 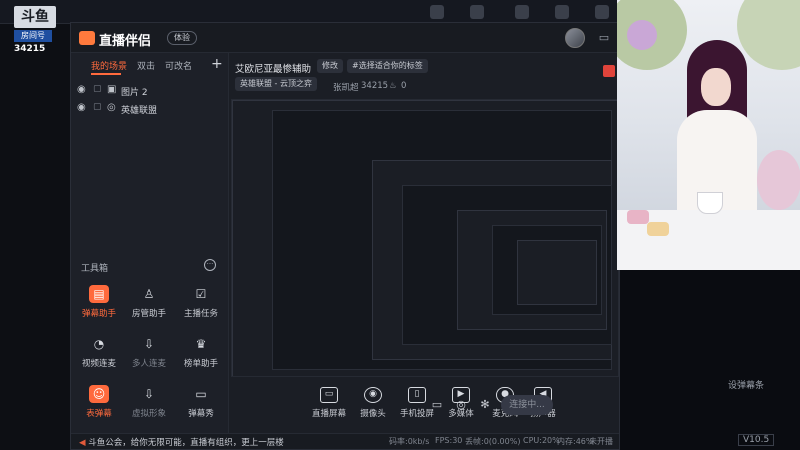 What do you see at coordinates (139, 111) in the screenshot?
I see `scene-label: 英雄联盟` at bounding box center [139, 111].